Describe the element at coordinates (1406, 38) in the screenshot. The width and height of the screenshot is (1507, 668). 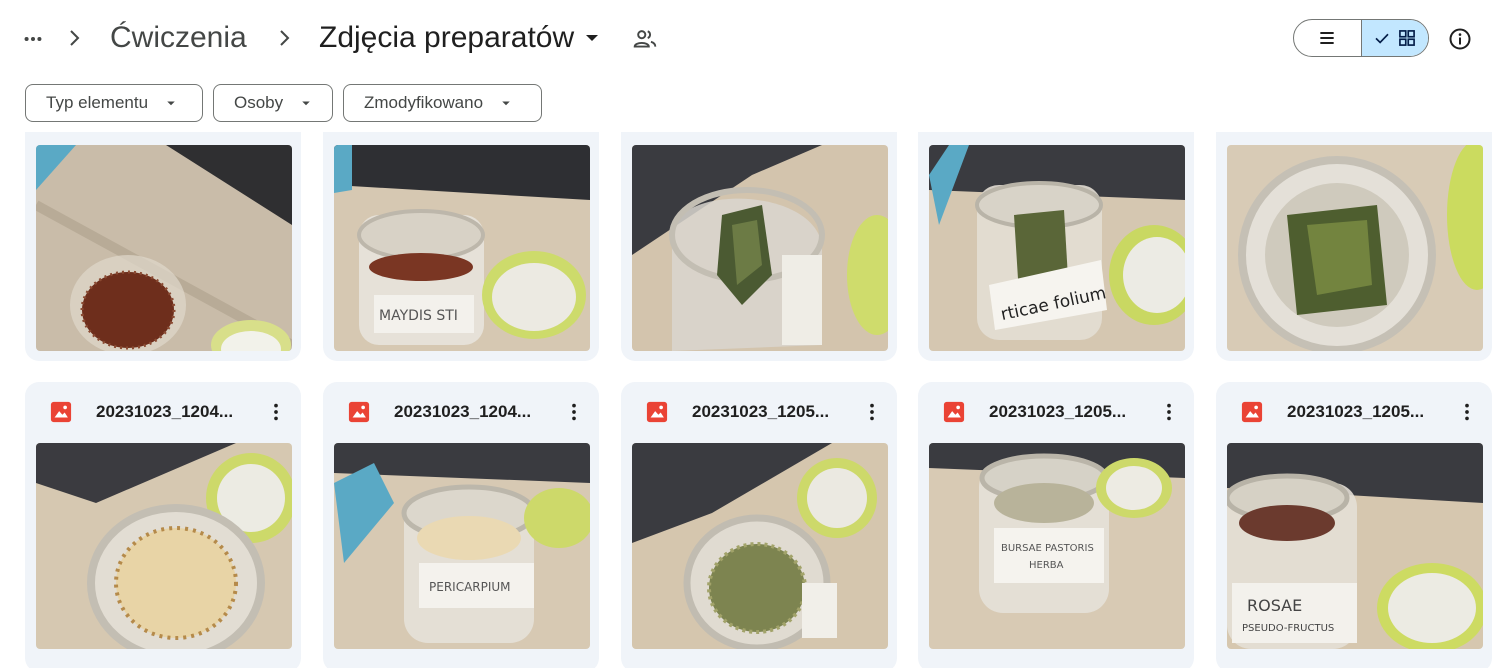
I see `grid-view-icon` at that location.